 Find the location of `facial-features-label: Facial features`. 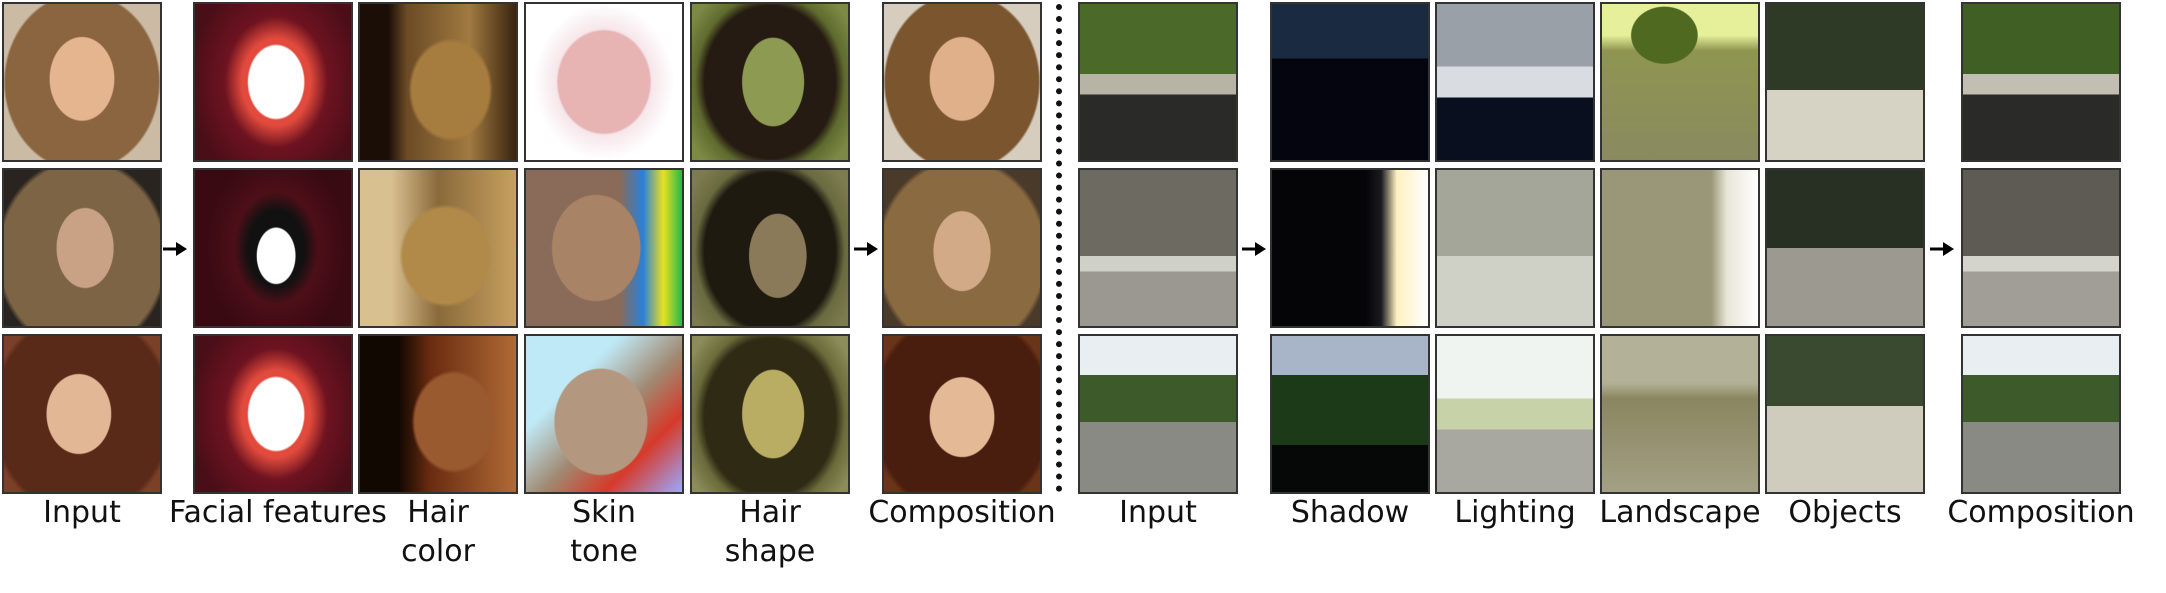

facial-features-label: Facial features is located at coordinates (278, 512).